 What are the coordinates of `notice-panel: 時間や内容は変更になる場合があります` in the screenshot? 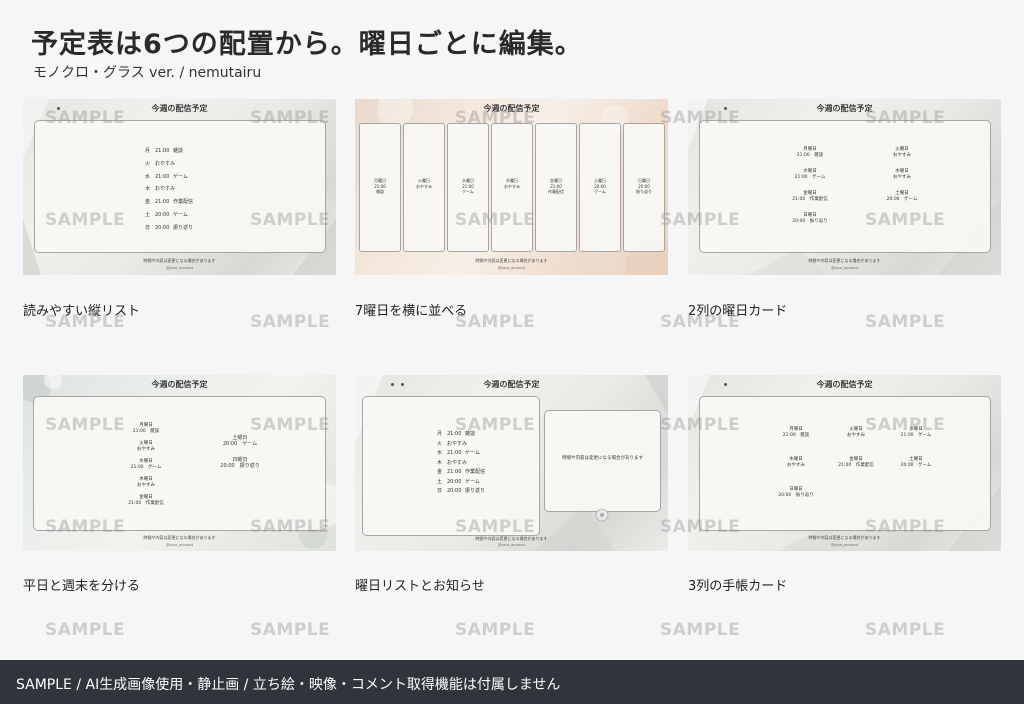 It's located at (602, 461).